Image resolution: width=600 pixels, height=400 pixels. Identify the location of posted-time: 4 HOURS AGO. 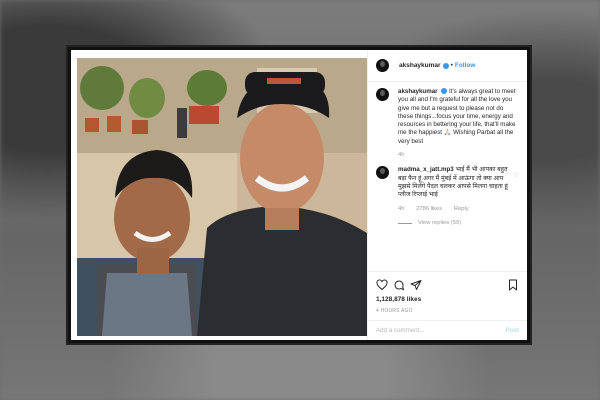
(447, 311).